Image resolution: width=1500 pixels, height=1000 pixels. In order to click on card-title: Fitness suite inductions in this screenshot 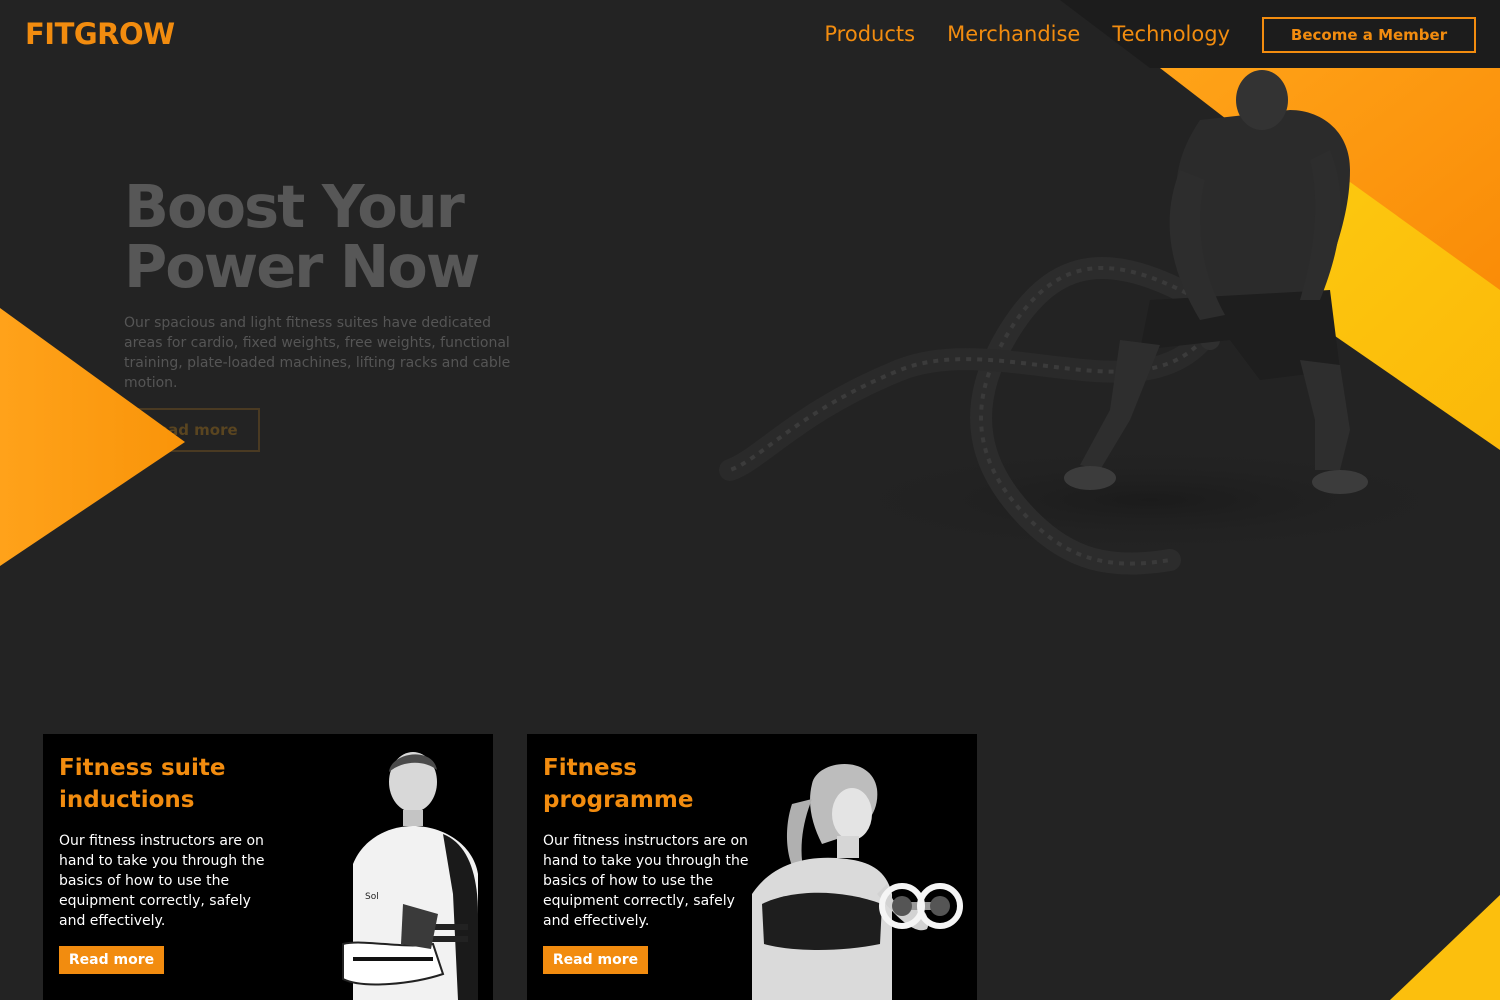, I will do `click(142, 784)`.